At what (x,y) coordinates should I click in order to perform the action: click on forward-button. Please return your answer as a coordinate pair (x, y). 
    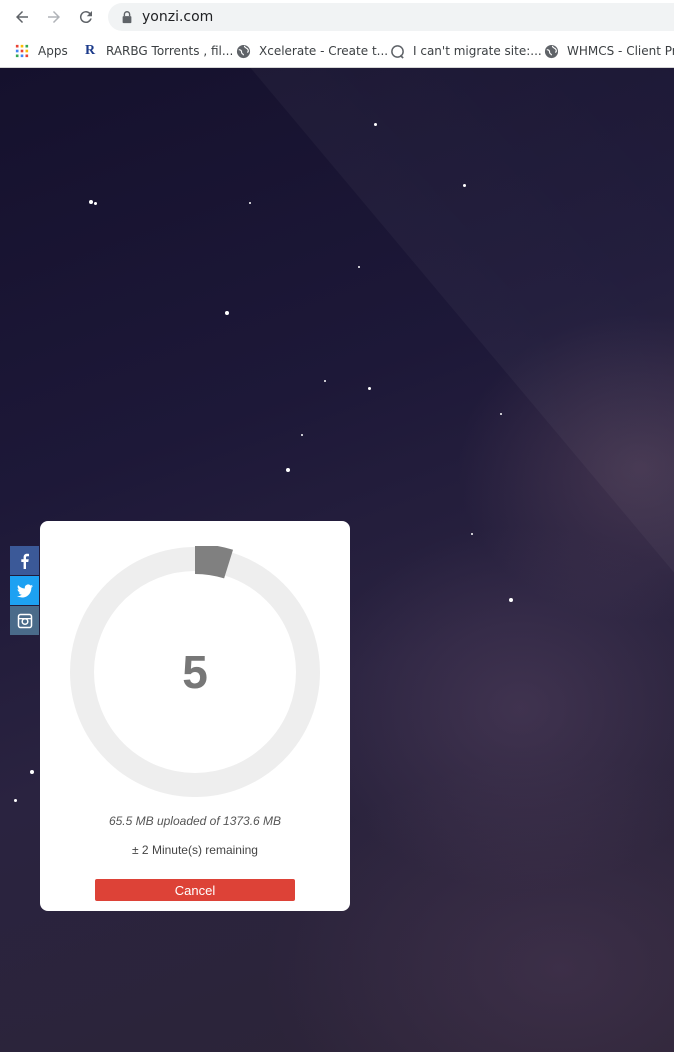
    Looking at the image, I should click on (54, 17).